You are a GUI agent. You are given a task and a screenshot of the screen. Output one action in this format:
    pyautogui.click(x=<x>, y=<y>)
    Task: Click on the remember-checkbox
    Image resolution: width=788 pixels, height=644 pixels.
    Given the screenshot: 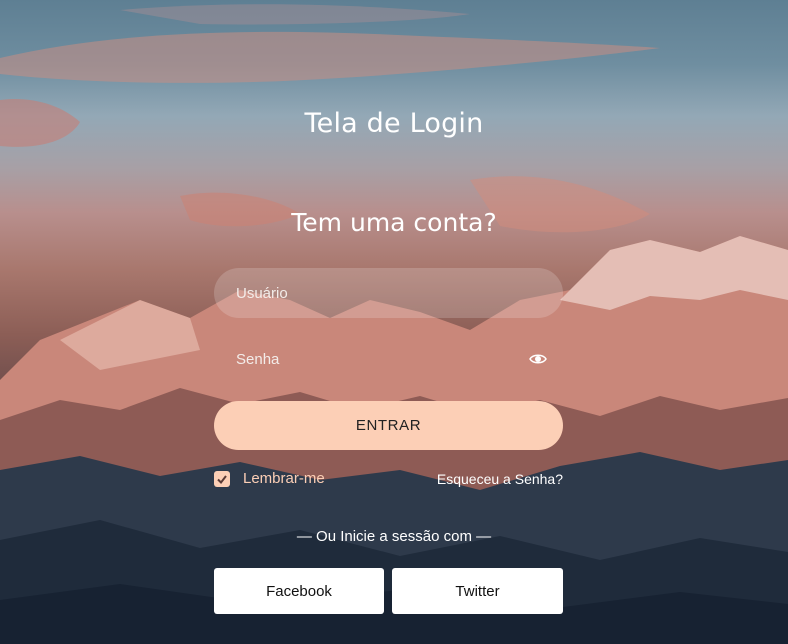 What is the action you would take?
    pyautogui.click(x=222, y=478)
    